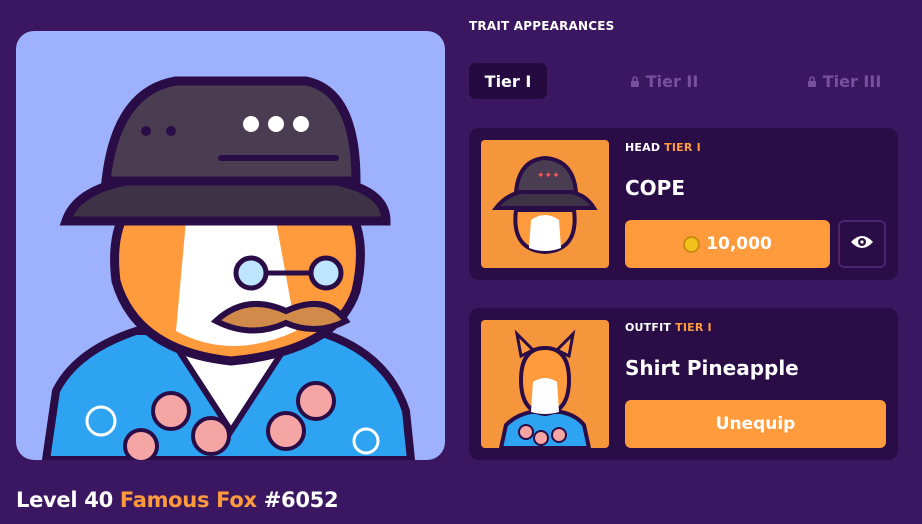 The width and height of the screenshot is (922, 524). What do you see at coordinates (188, 500) in the screenshot?
I see `collection-name: Famous Fox` at bounding box center [188, 500].